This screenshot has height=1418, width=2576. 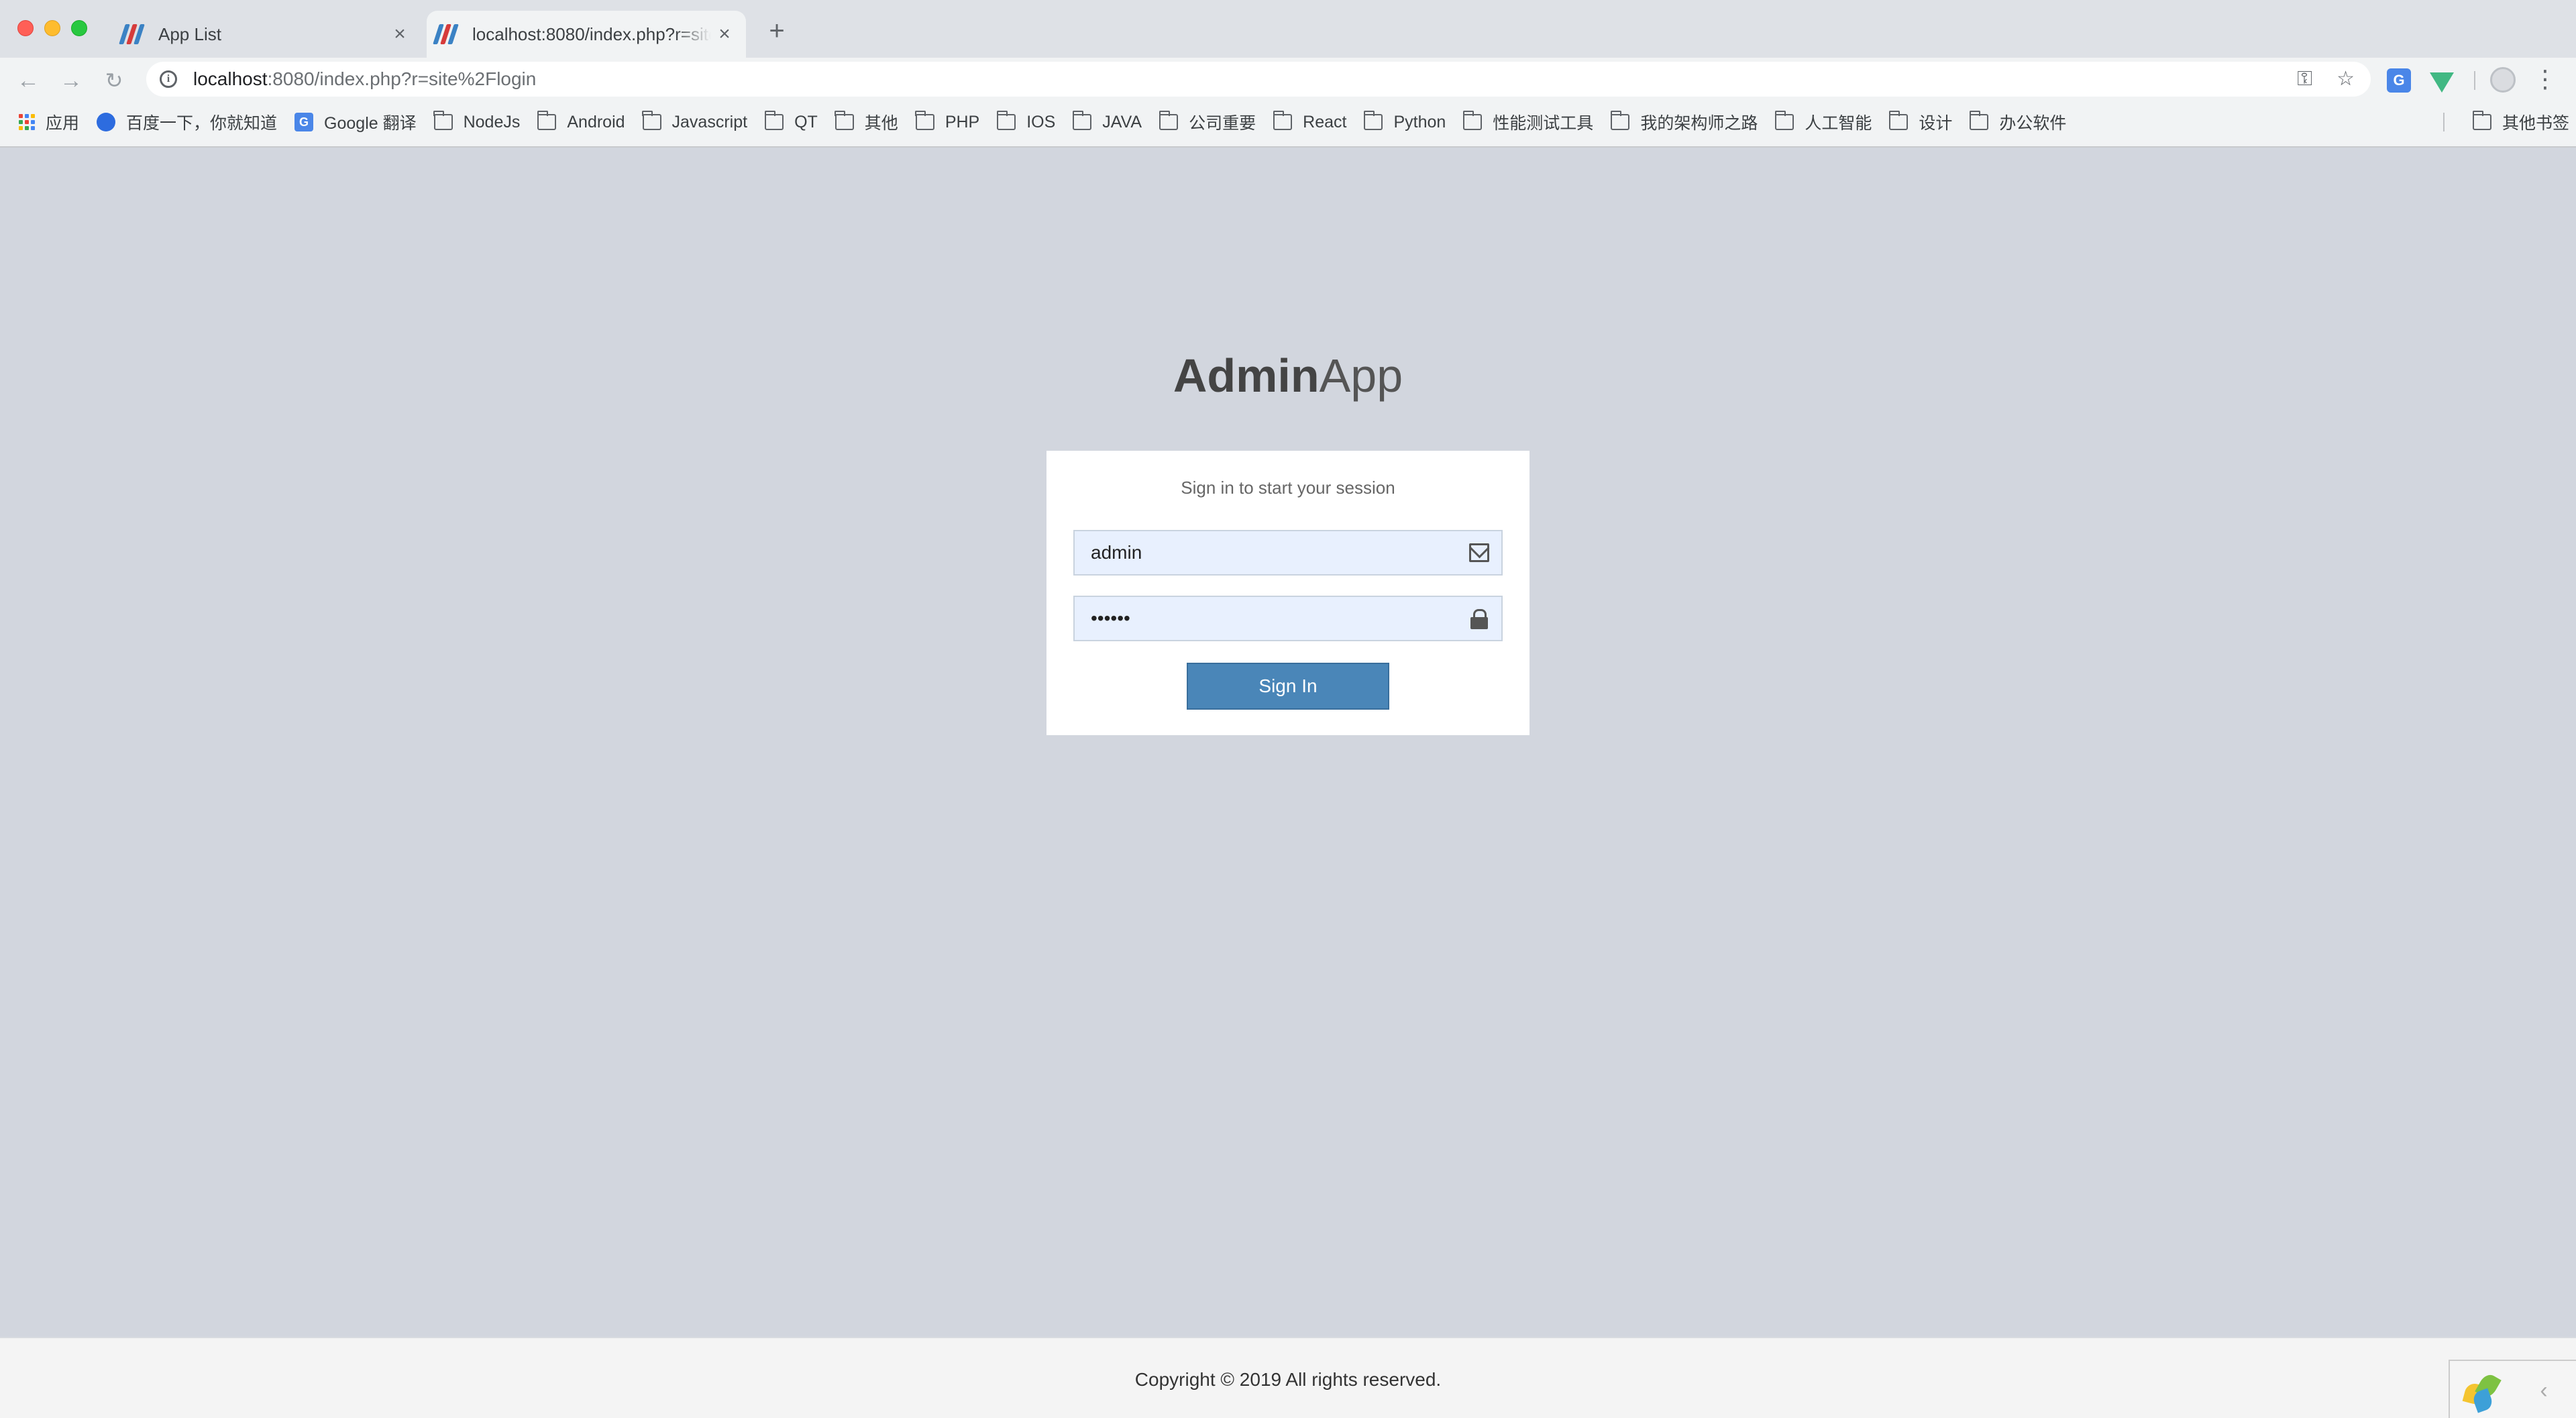 What do you see at coordinates (1325, 121) in the screenshot?
I see `bookmark-label: React` at bounding box center [1325, 121].